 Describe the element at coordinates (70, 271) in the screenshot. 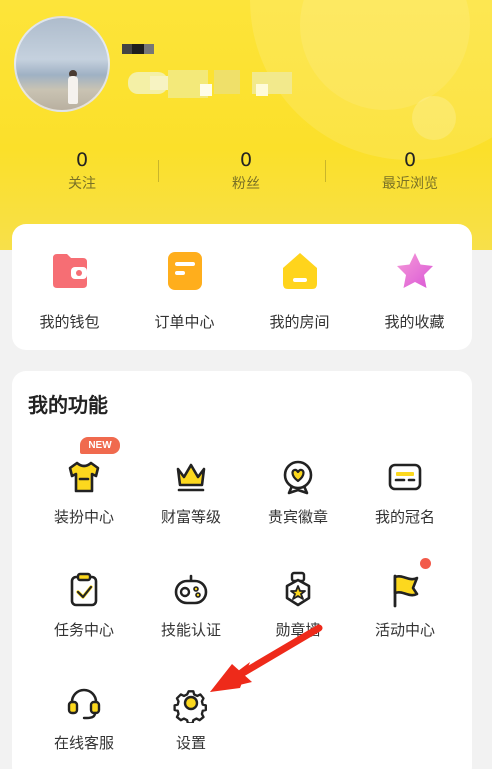

I see `wallet-icon` at that location.